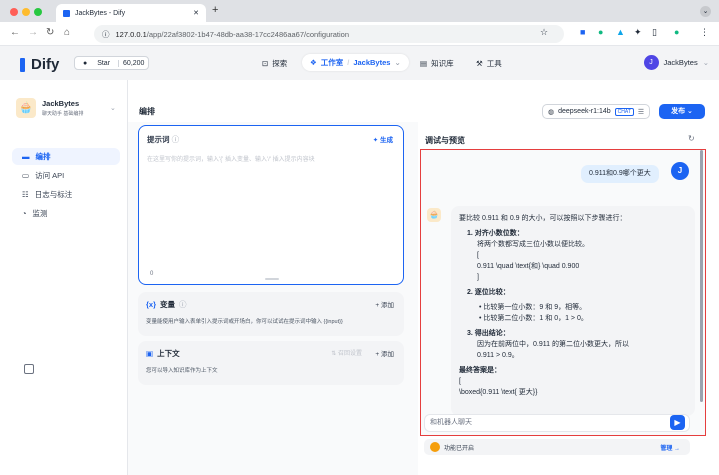 Image resolution: width=719 pixels, height=475 pixels. What do you see at coordinates (334, 354) in the screenshot?
I see `settings-icon: ⇅` at bounding box center [334, 354].